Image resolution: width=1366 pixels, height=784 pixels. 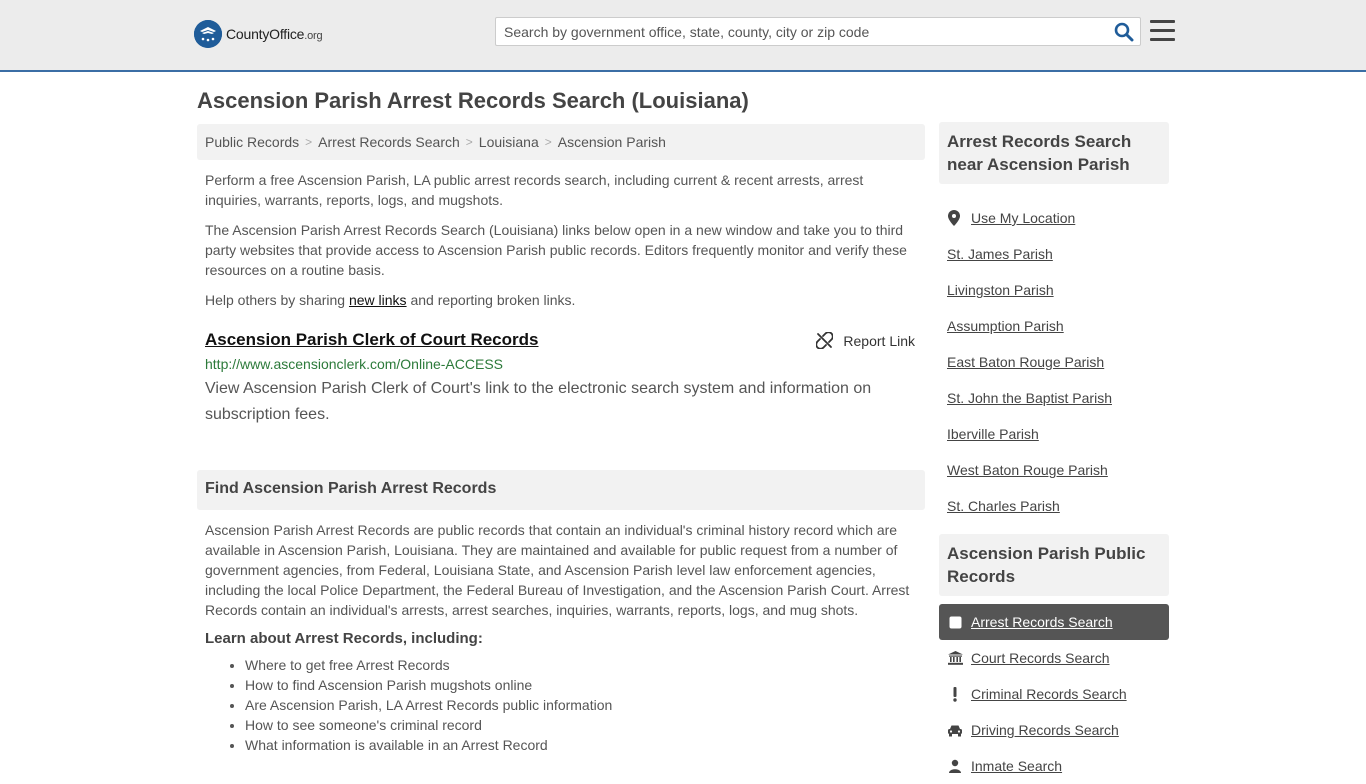 What do you see at coordinates (1040, 658) in the screenshot?
I see `sidebar-item-label: Court Records Search` at bounding box center [1040, 658].